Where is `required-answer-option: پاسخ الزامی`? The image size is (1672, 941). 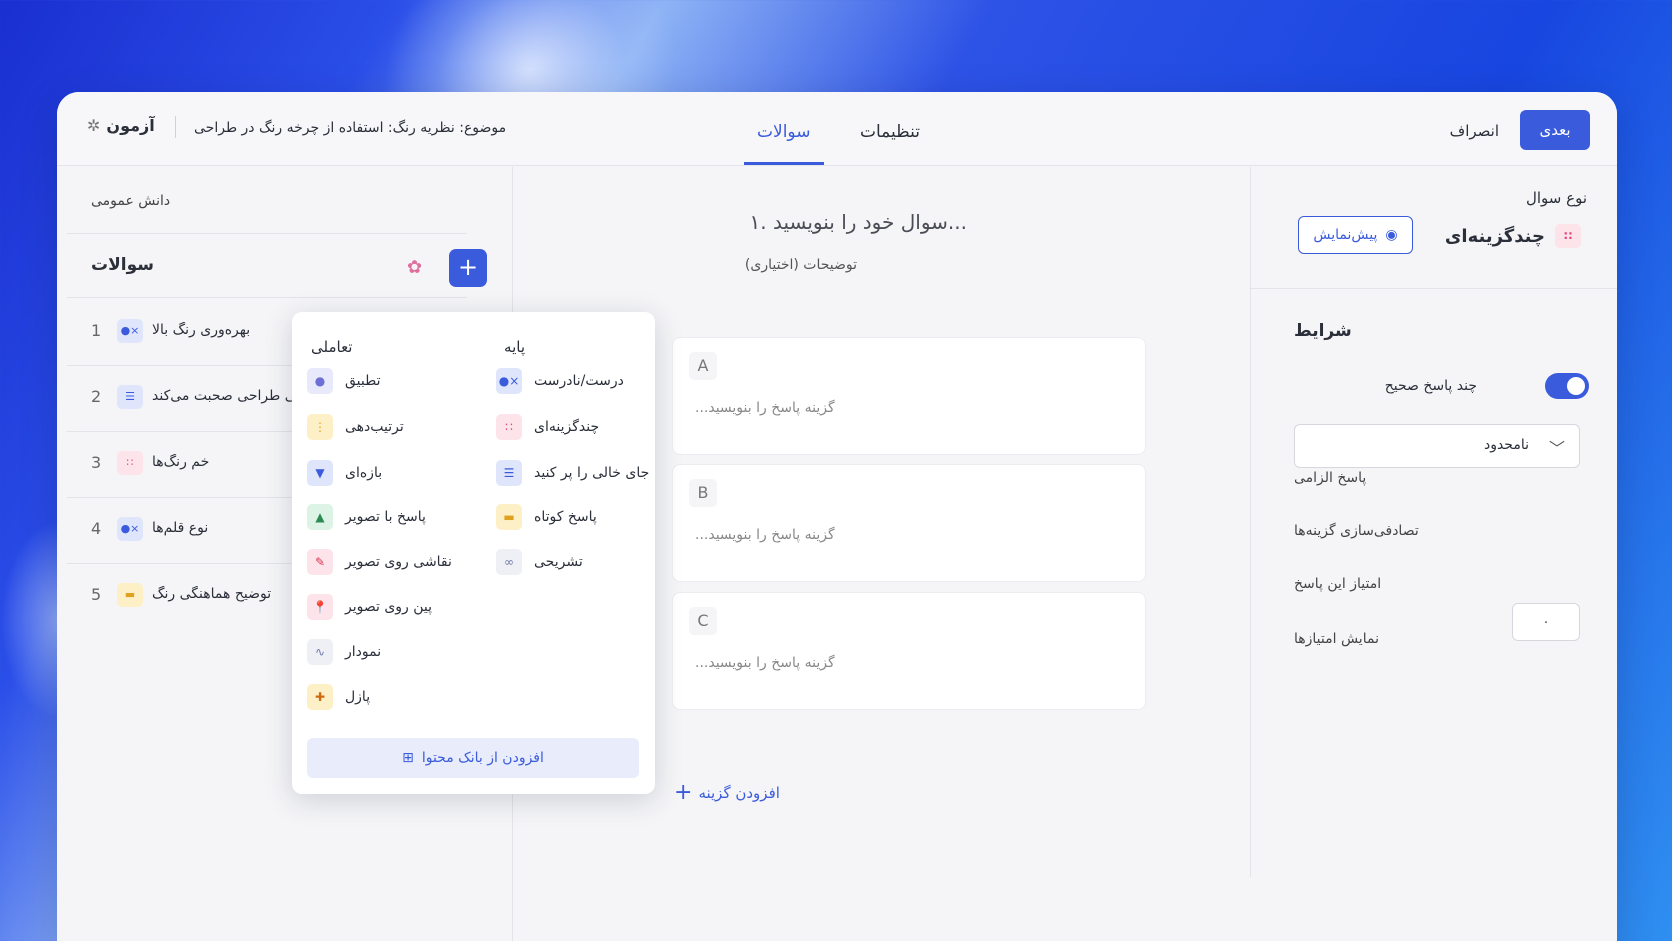
required-answer-option: پاسخ الزامی is located at coordinates (1330, 478).